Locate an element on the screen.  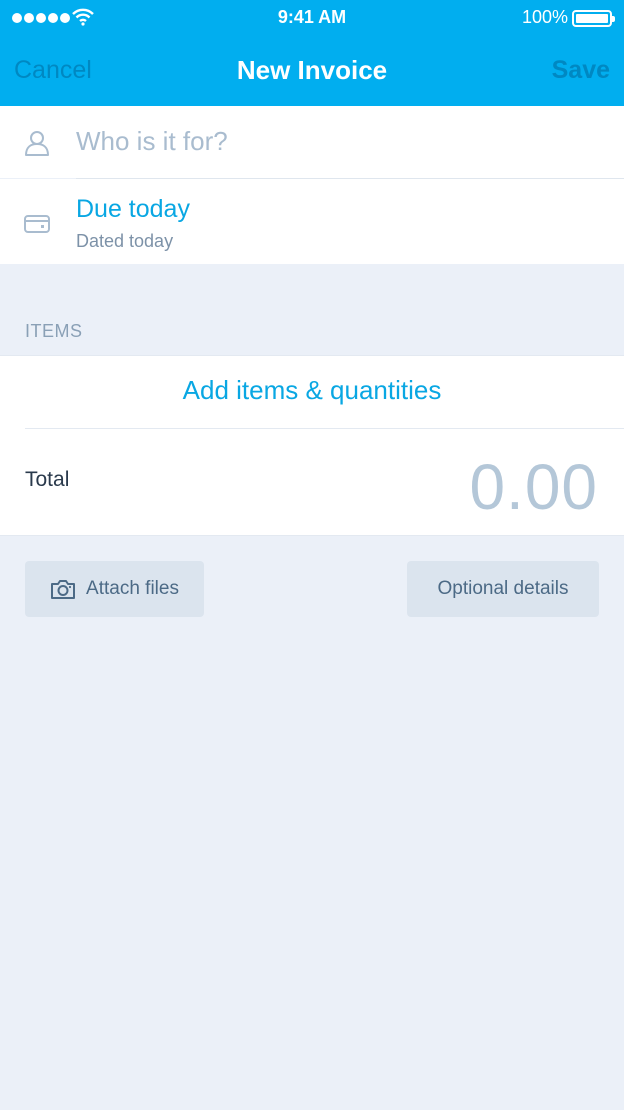
page-title: New Invoice is located at coordinates (312, 70).